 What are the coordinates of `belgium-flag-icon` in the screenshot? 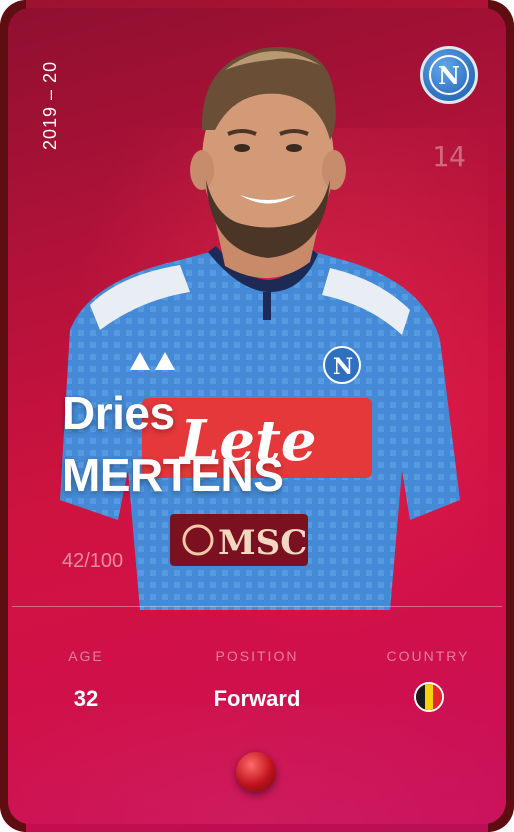 It's located at (429, 697).